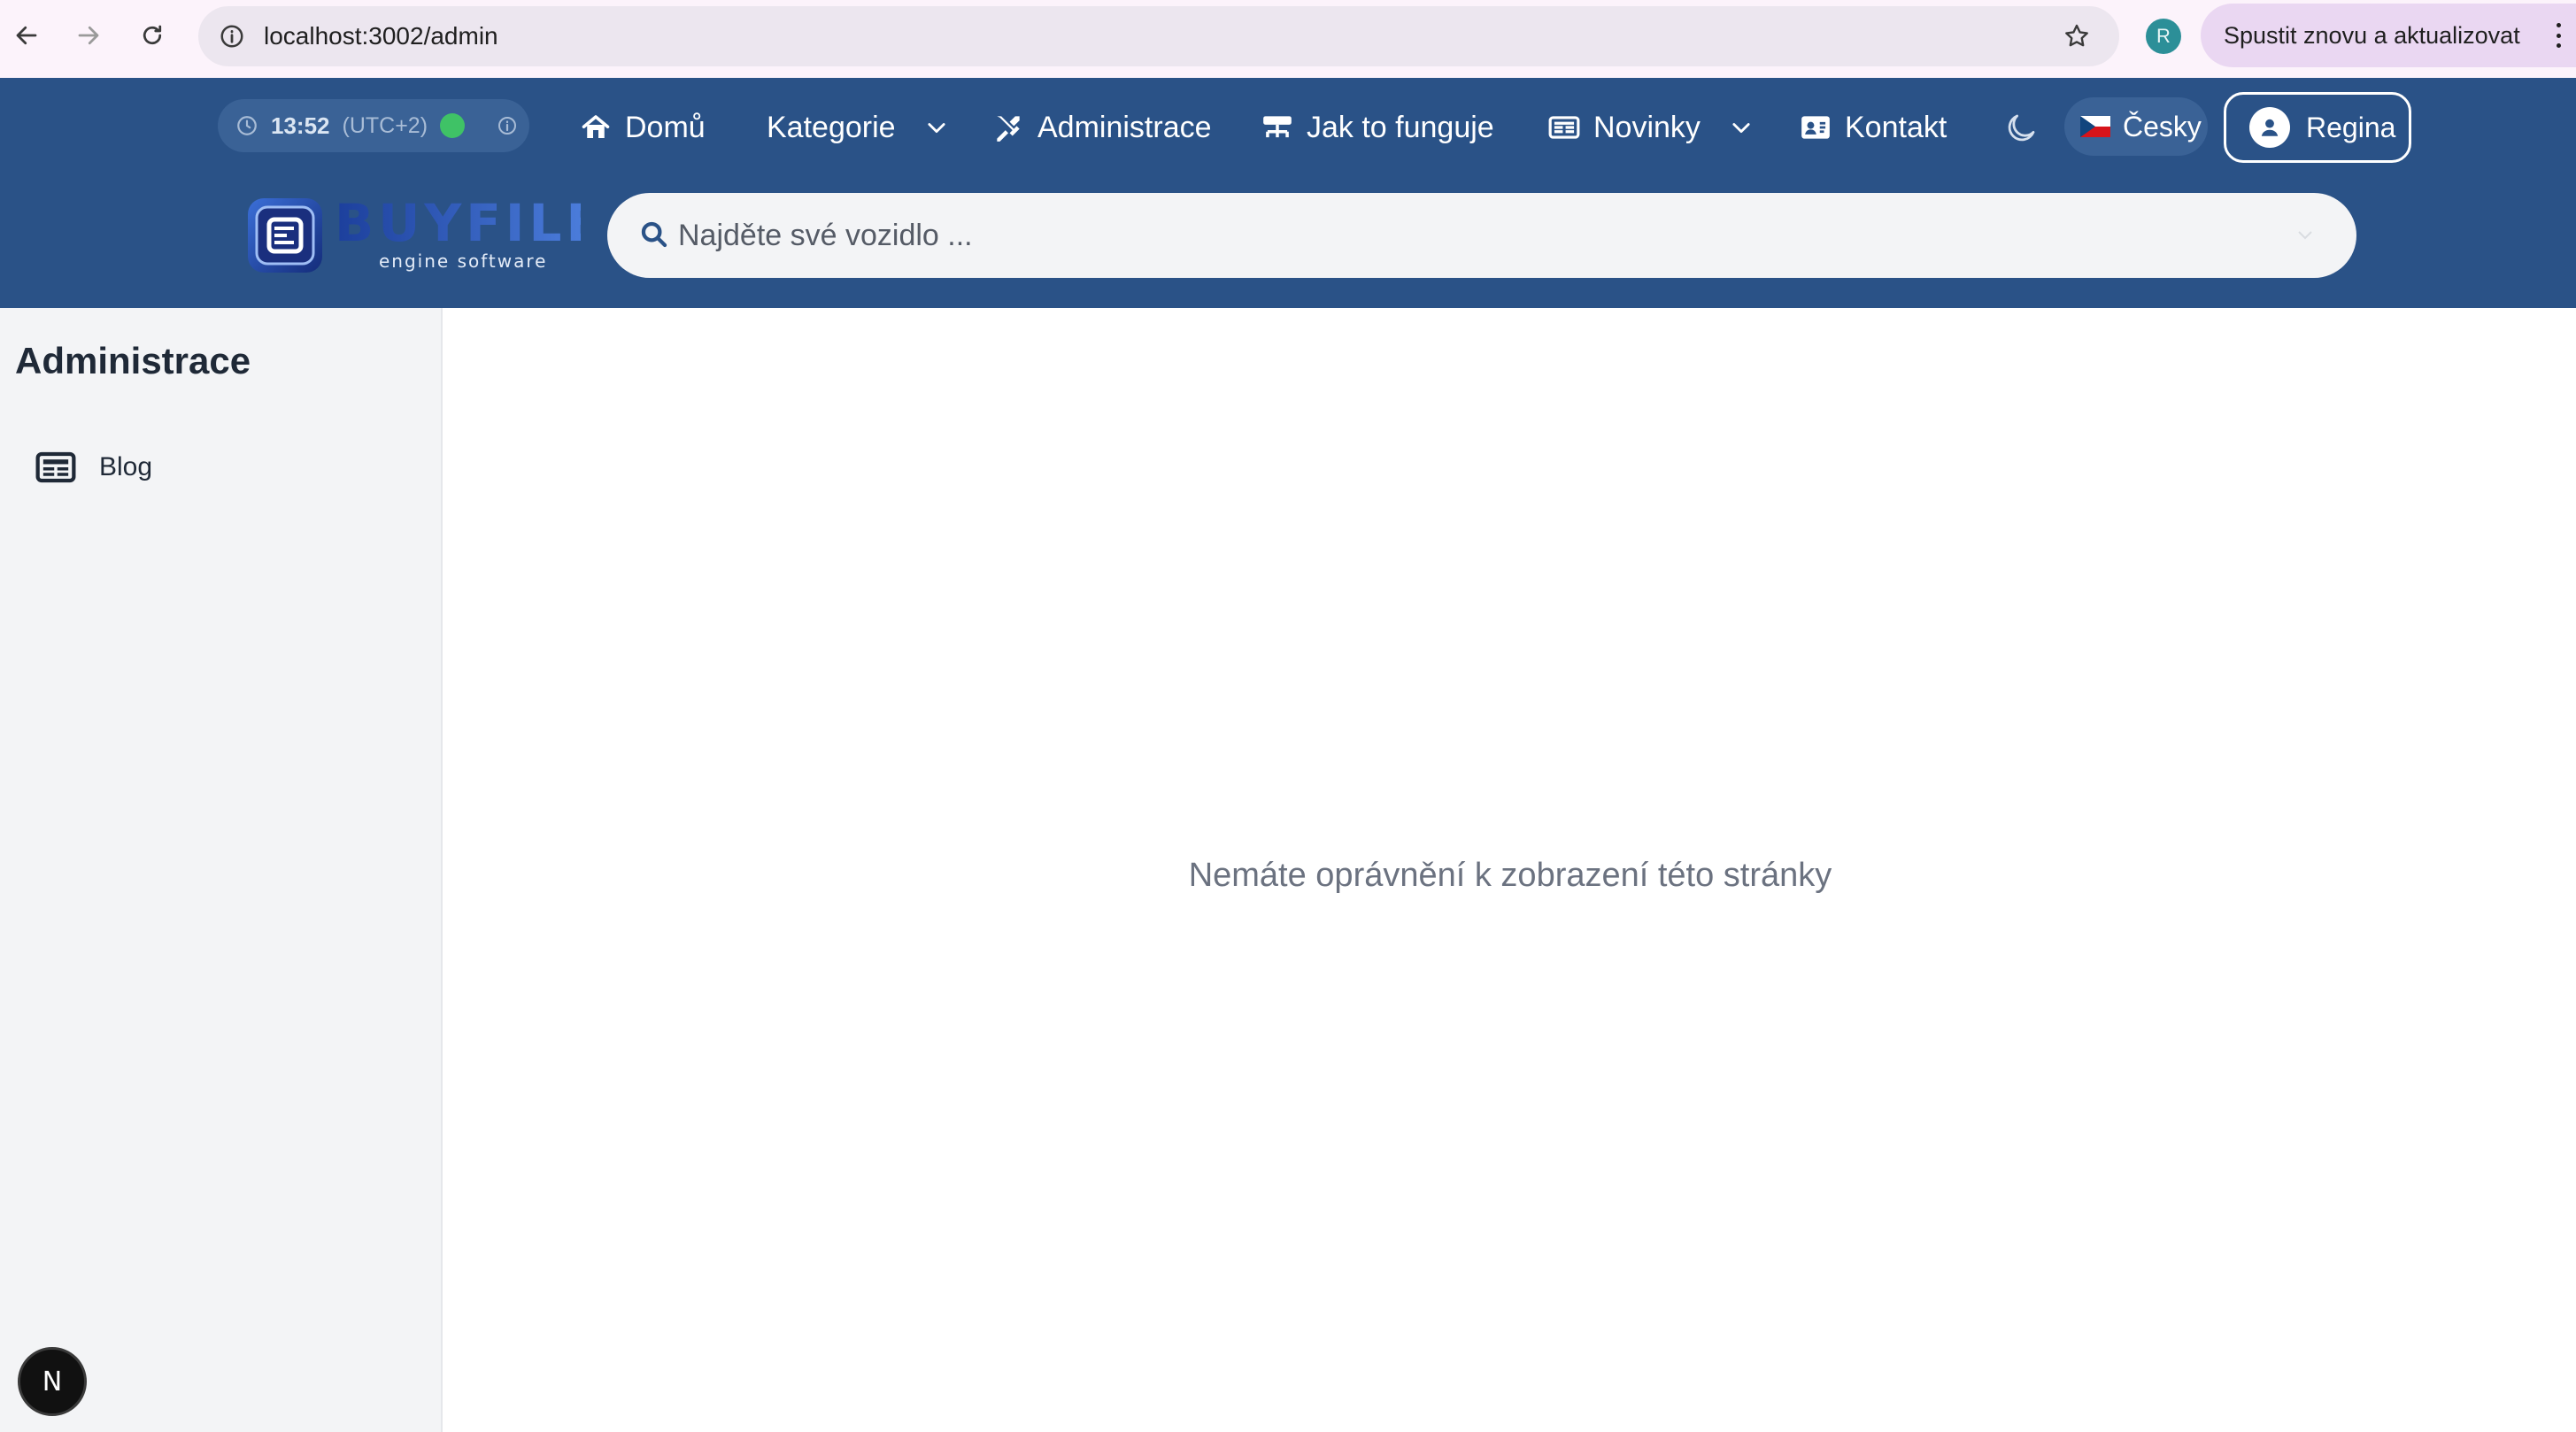  I want to click on nextjs-logo-icon: N, so click(52, 1382).